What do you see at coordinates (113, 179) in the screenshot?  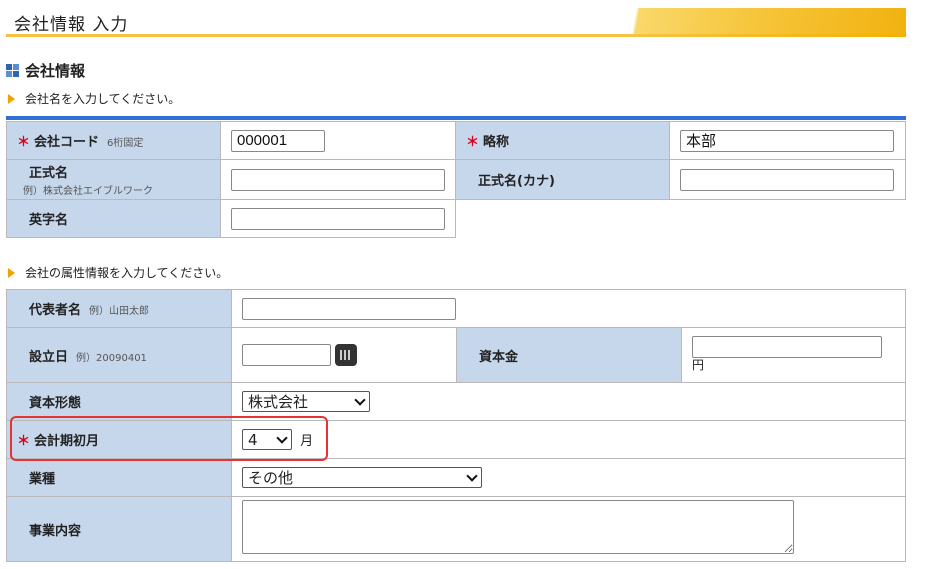 I see `official-name-label-cell: 正式名 例）株式会社エイブルワーク` at bounding box center [113, 179].